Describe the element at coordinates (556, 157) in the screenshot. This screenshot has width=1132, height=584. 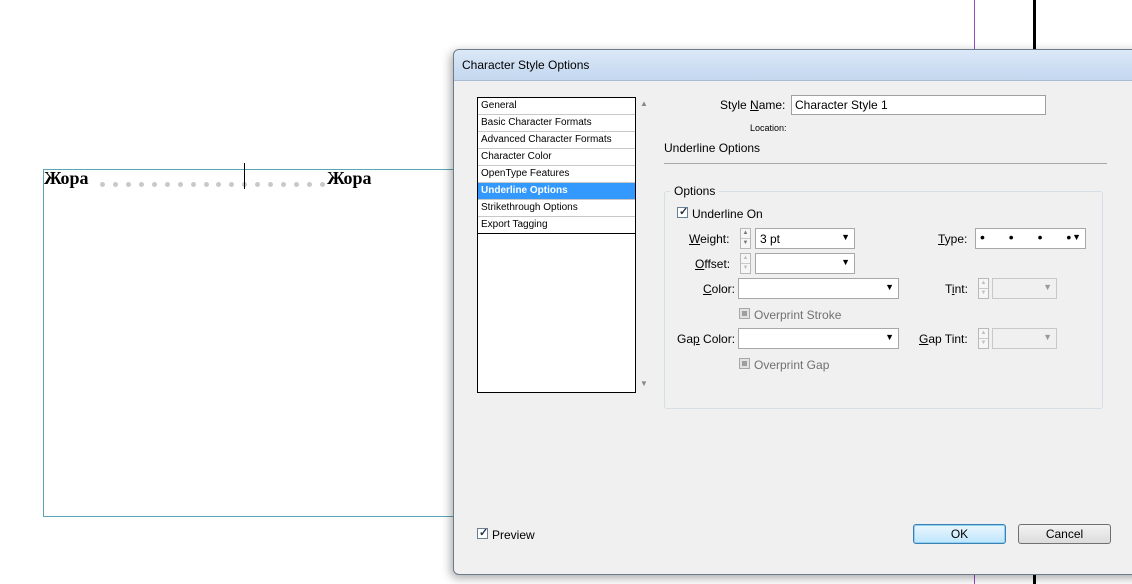
I see `category-character-color: Character Color` at that location.